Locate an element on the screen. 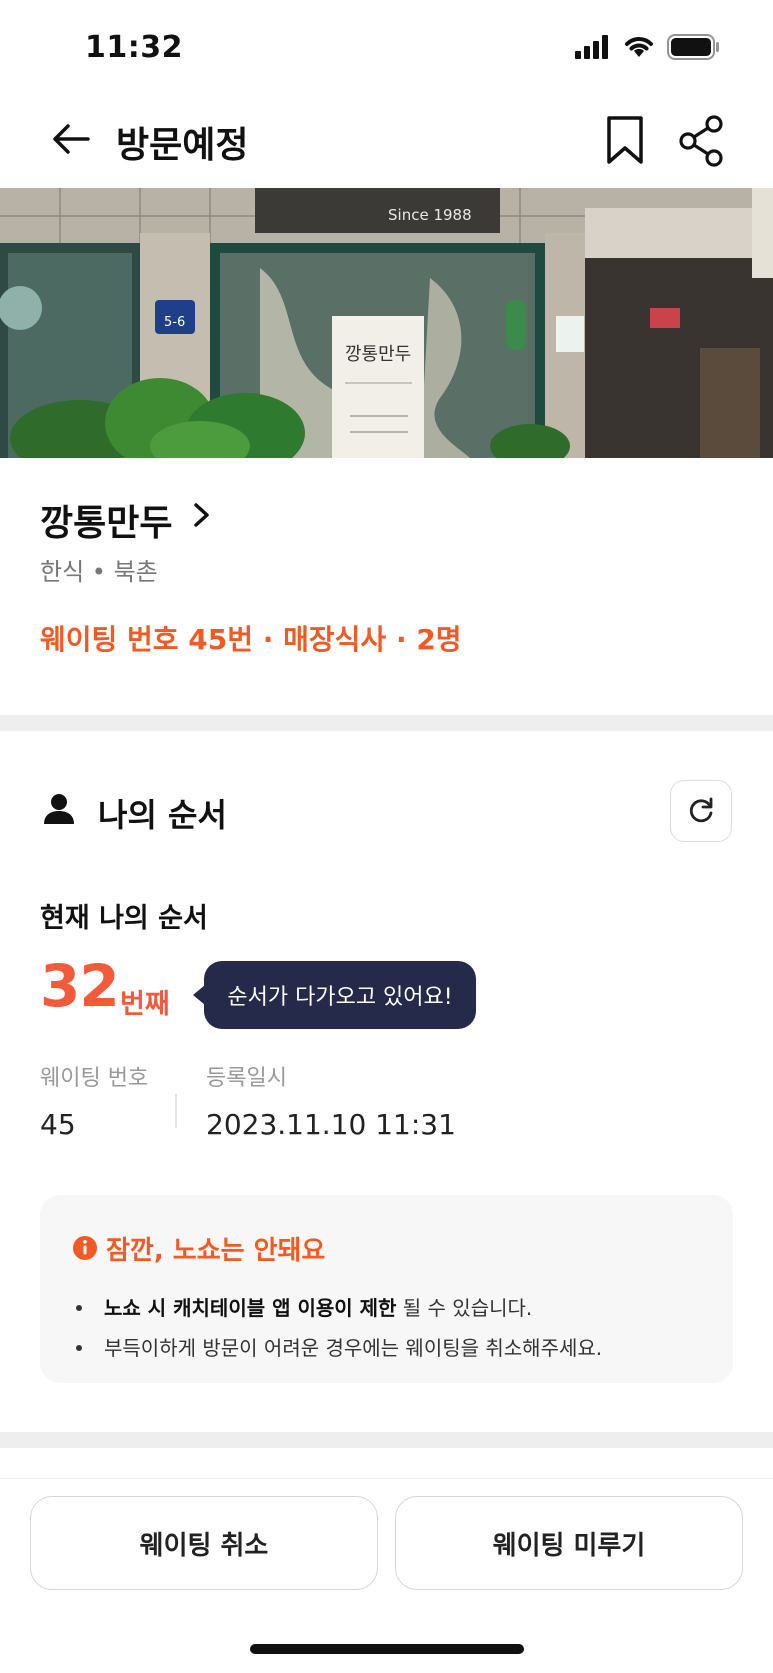 The height and width of the screenshot is (1673, 773). warning-title: 잠깐, 노쇼는 안돼요 is located at coordinates (216, 1251).